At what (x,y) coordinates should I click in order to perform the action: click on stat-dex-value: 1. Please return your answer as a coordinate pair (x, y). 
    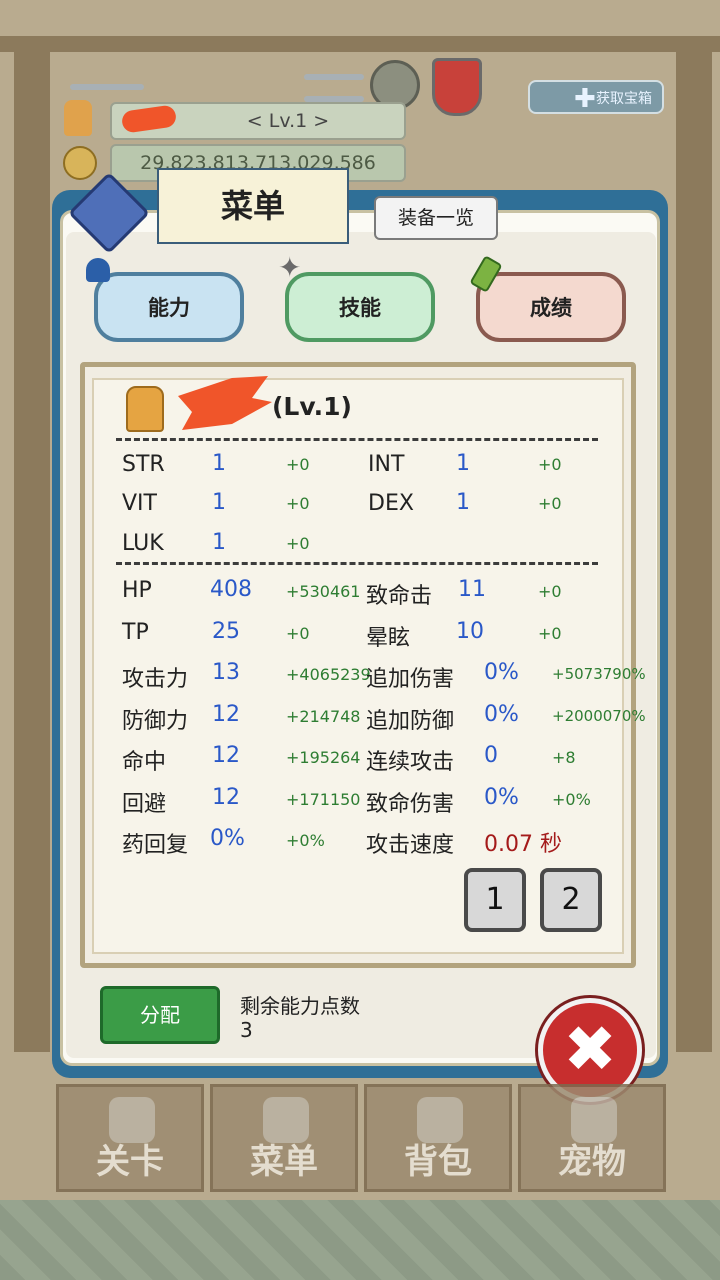
    Looking at the image, I should click on (463, 502).